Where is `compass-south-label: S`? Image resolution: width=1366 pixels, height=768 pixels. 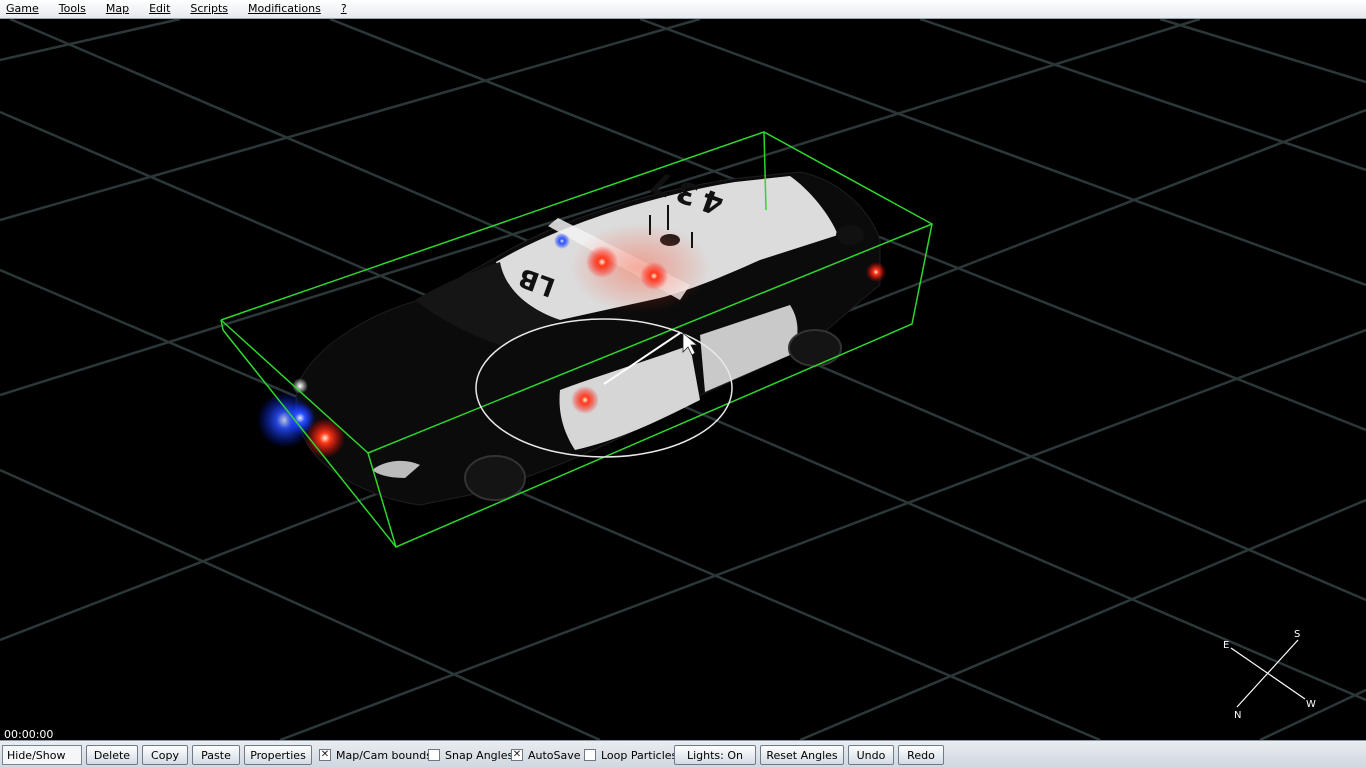 compass-south-label: S is located at coordinates (1297, 634).